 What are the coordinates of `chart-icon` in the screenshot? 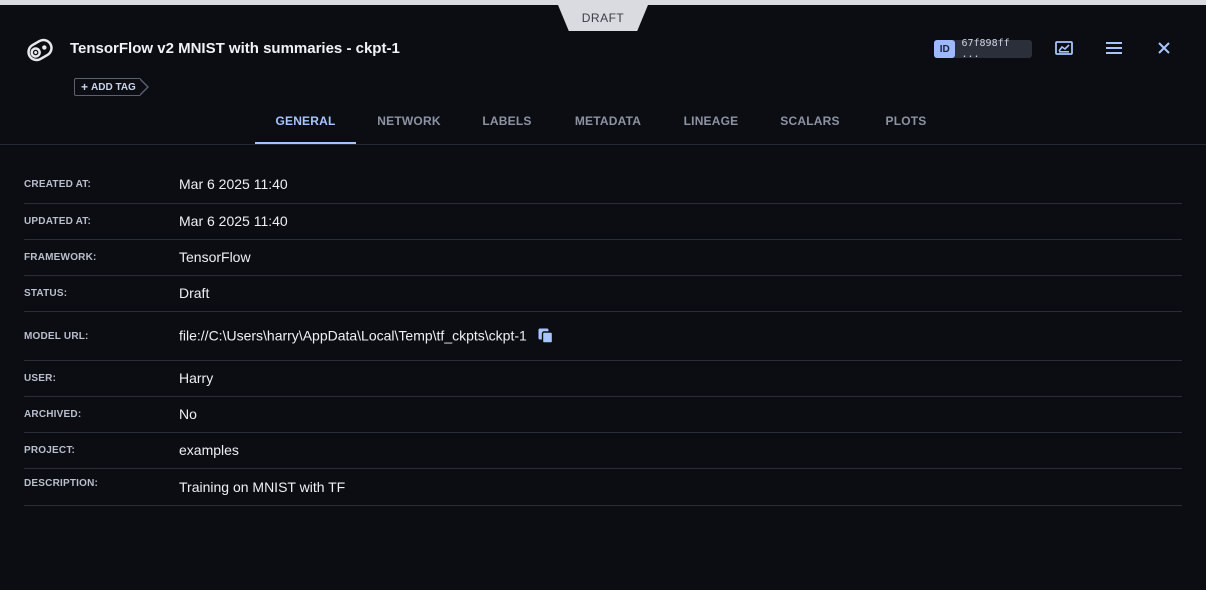 It's located at (1064, 50).